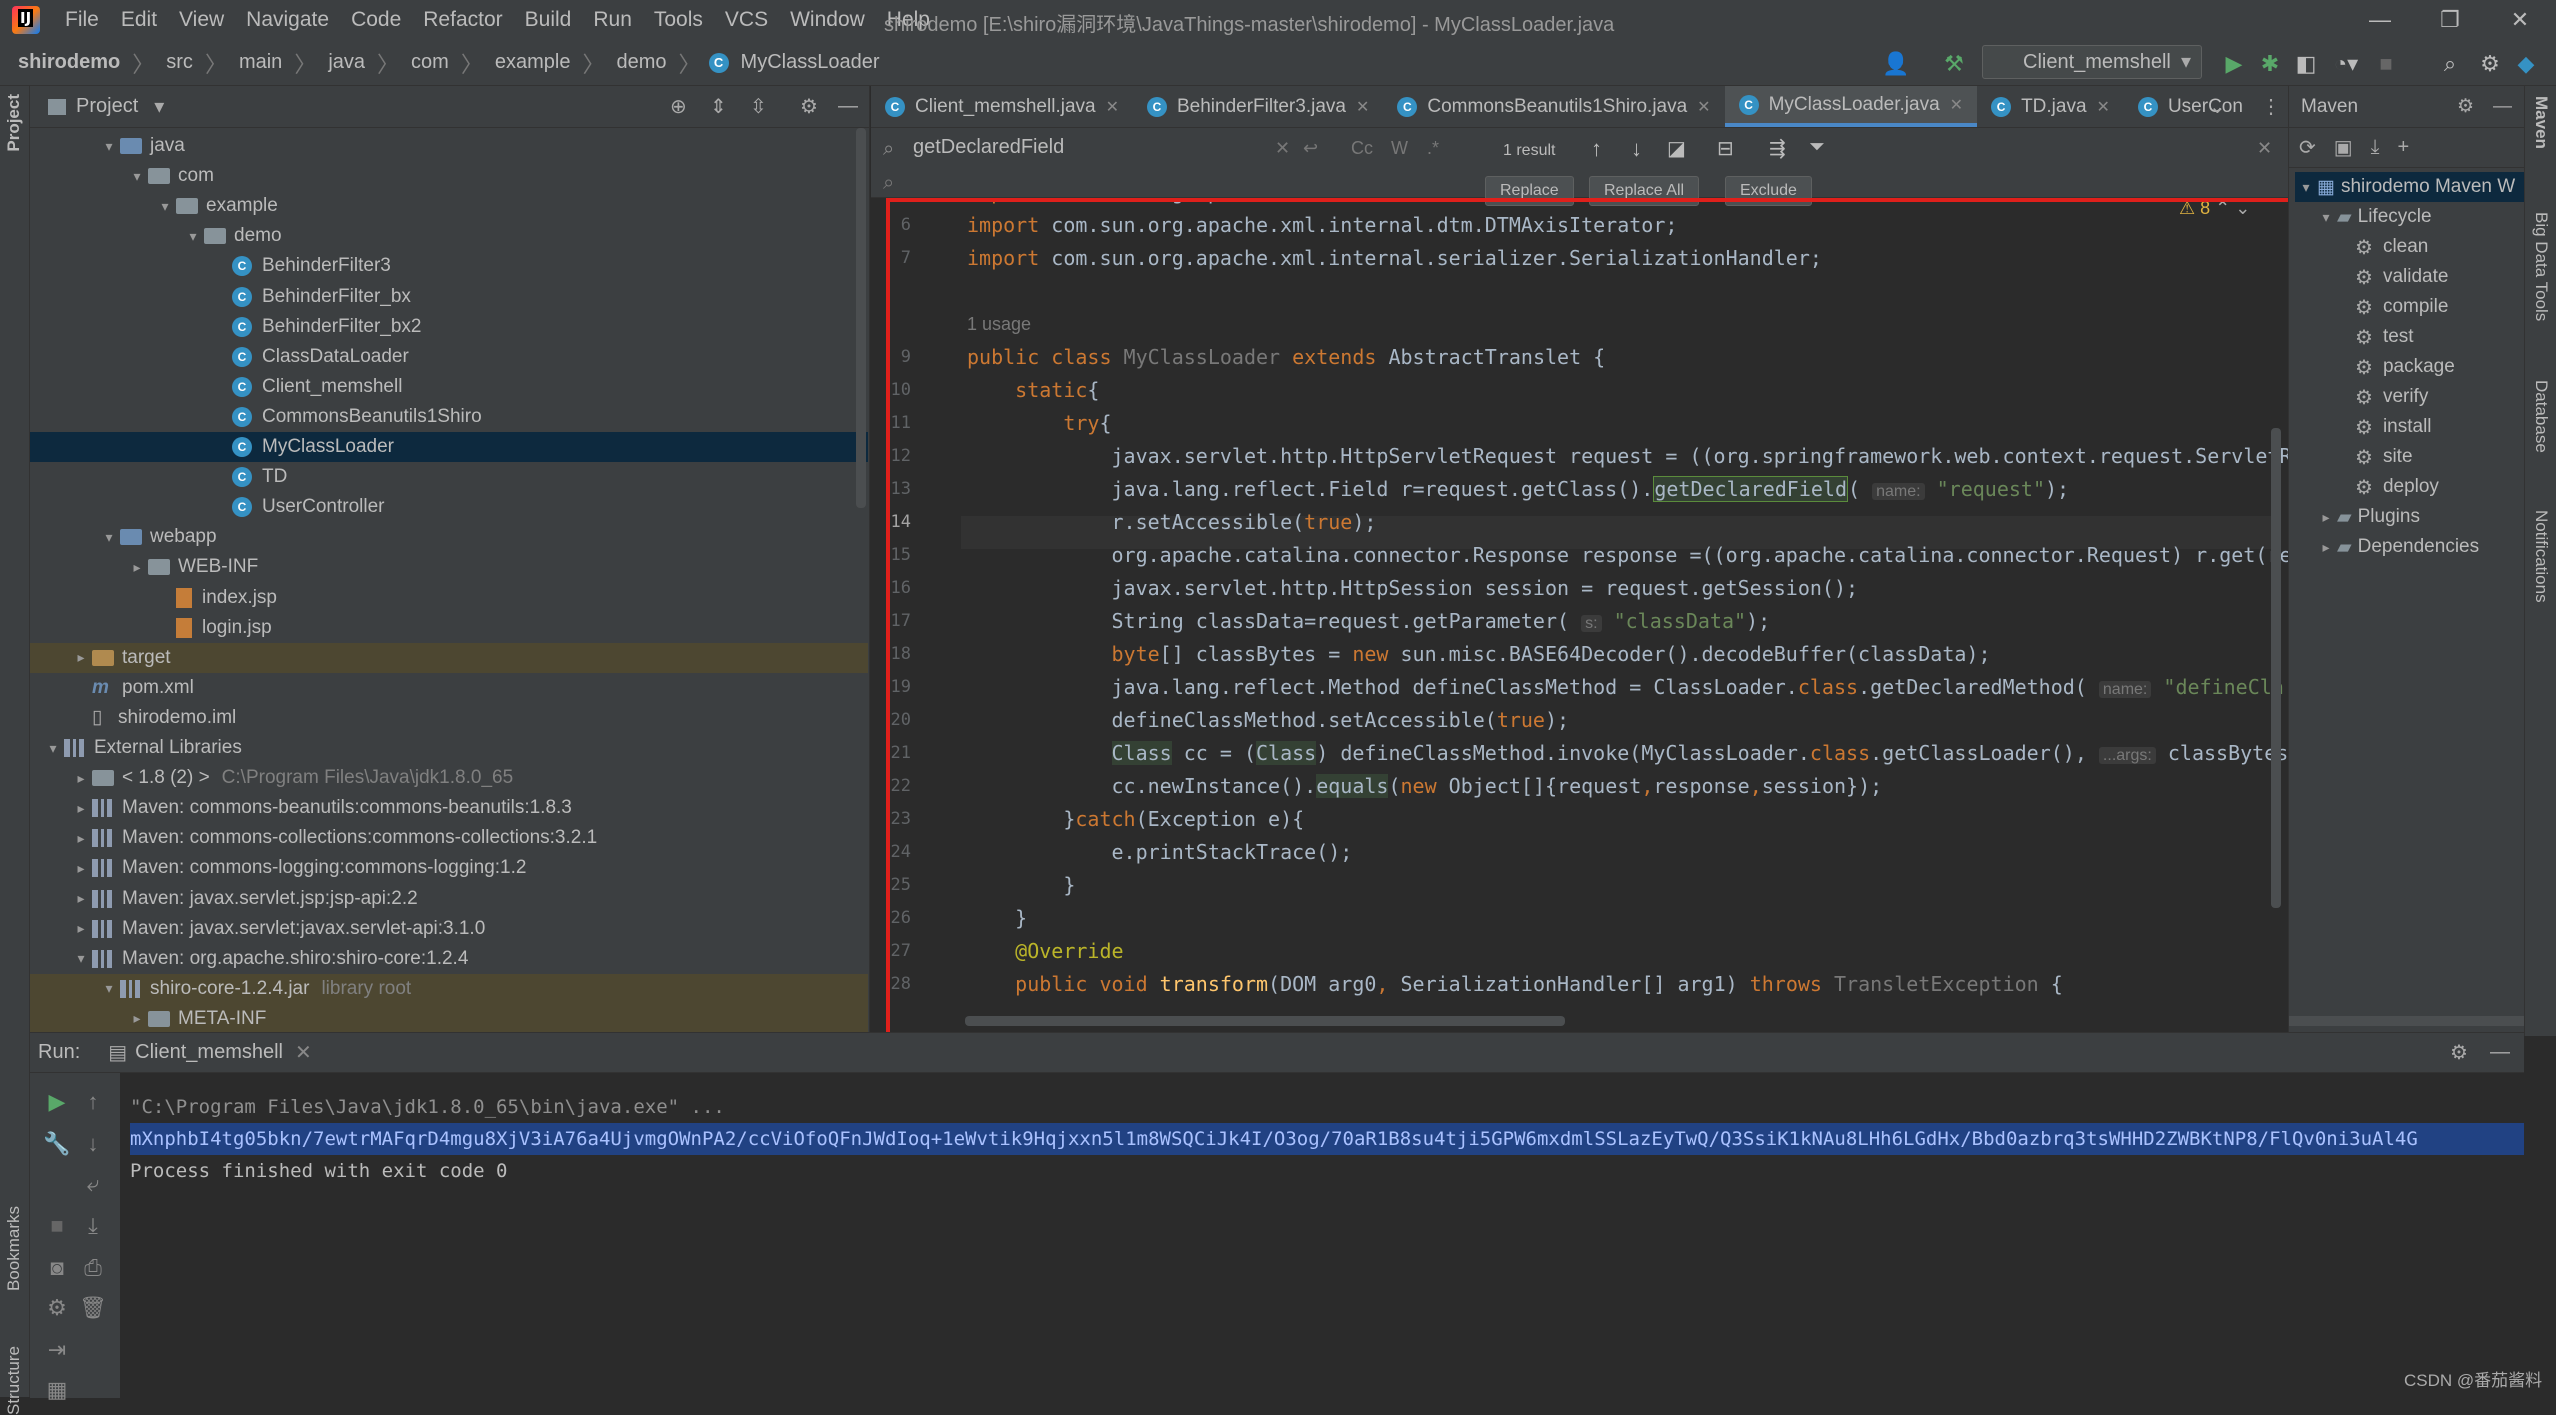  What do you see at coordinates (2397, 487) in the screenshot?
I see `maven-goal-deploy: ⚙ deploy` at bounding box center [2397, 487].